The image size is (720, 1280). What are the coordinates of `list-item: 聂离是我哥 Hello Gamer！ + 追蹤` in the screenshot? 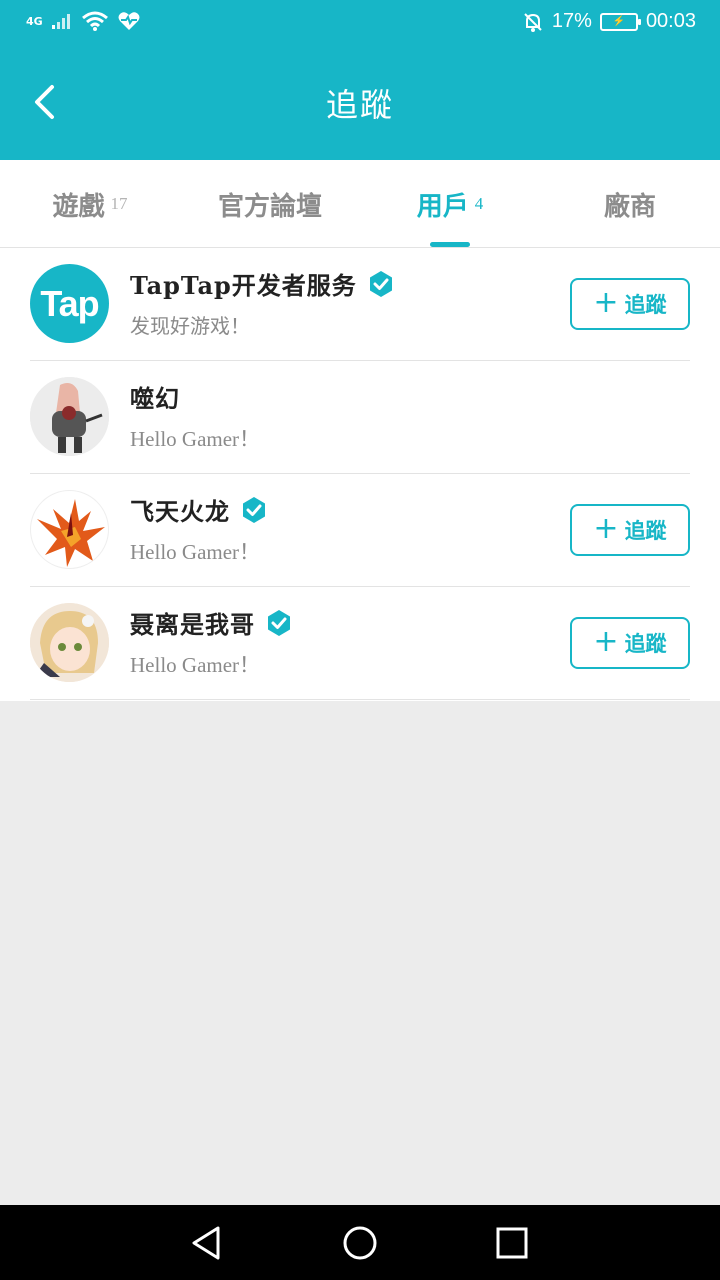 It's located at (360, 643).